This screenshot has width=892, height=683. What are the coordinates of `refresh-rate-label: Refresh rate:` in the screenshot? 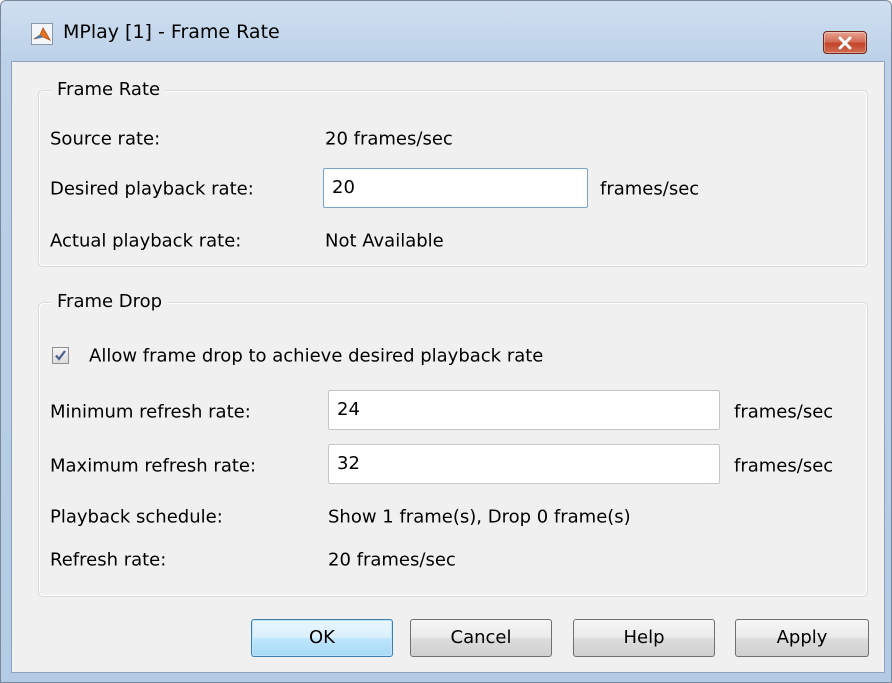 It's located at (108, 560).